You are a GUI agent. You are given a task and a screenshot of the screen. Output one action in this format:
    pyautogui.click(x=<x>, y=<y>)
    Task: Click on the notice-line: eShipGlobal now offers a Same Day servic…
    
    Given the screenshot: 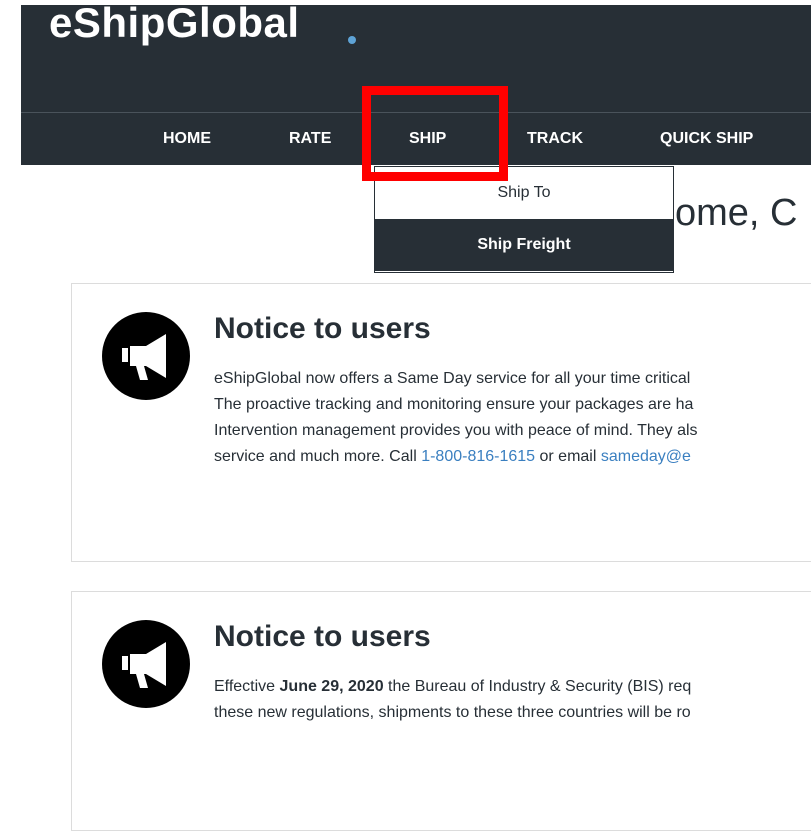 What is the action you would take?
    pyautogui.click(x=452, y=378)
    